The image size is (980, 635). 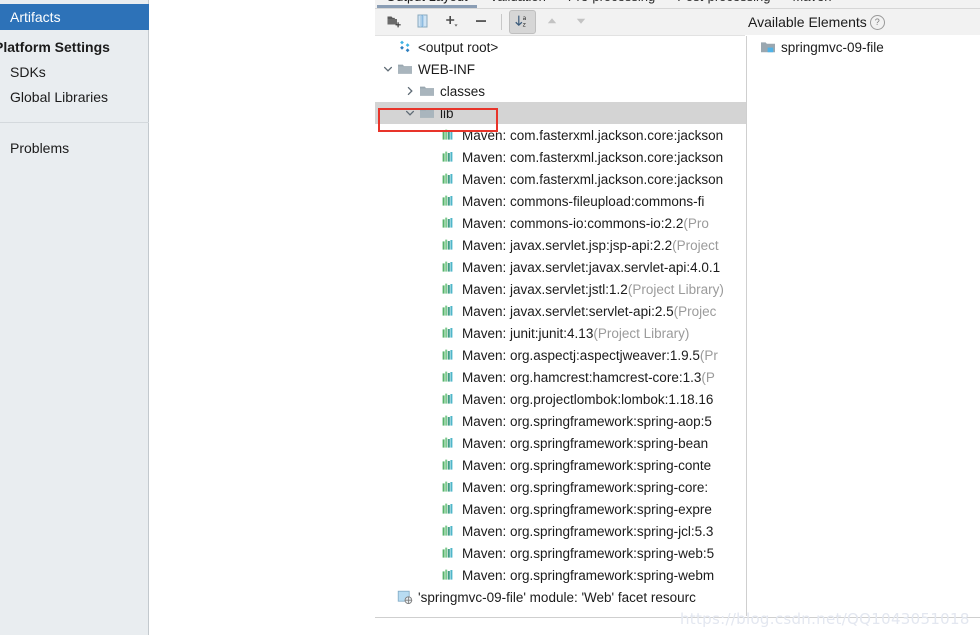 What do you see at coordinates (877, 22) in the screenshot?
I see `help-icon: ?` at bounding box center [877, 22].